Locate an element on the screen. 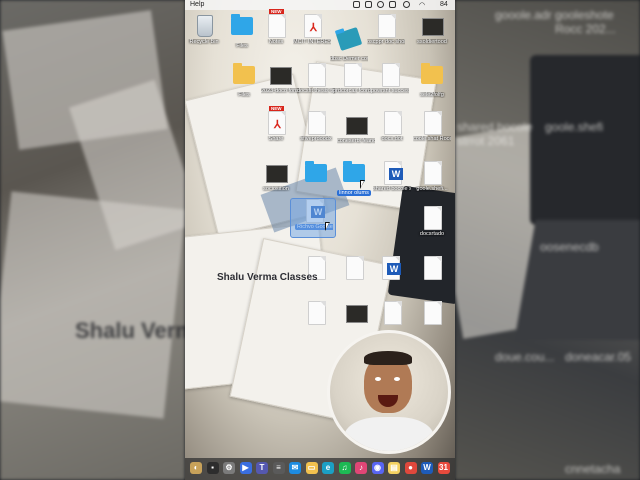 Image resolution: width=640 pixels, height=480 pixels. desktop-icon-doc-doteo: docsrtado is located at coordinates (432, 221).